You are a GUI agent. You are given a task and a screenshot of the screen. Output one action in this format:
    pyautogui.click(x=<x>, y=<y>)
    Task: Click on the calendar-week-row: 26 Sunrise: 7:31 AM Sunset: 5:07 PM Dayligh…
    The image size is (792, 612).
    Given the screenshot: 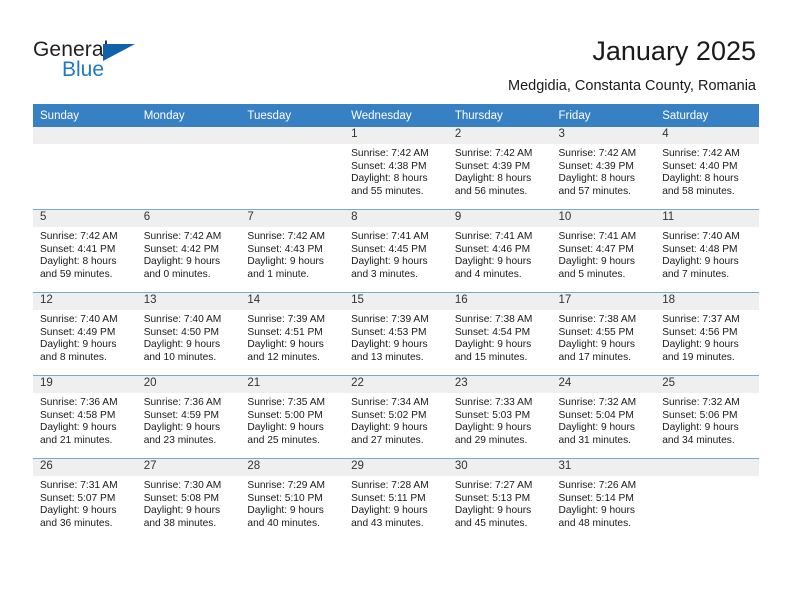 What is the action you would take?
    pyautogui.click(x=396, y=499)
    